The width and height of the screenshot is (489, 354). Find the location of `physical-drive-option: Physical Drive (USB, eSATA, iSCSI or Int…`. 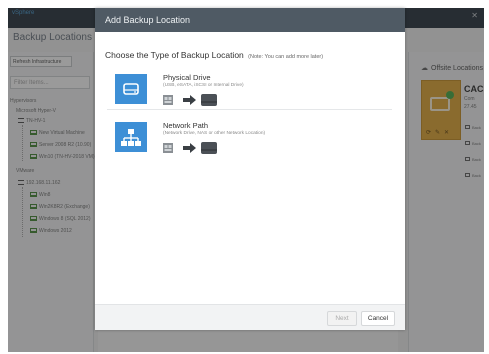

physical-drive-option: Physical Drive (USB, eSATA, iSCSI or Int… is located at coordinates (249, 90).